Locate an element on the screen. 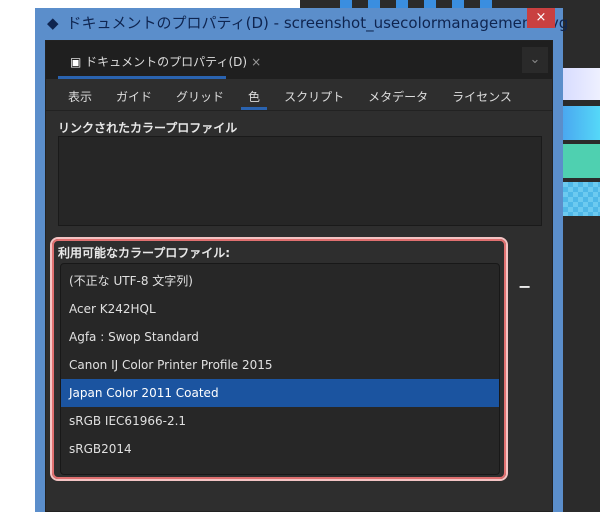 The height and width of the screenshot is (512, 600). linked-profiles-label: リンクされたカラープロファイル is located at coordinates (148, 128).